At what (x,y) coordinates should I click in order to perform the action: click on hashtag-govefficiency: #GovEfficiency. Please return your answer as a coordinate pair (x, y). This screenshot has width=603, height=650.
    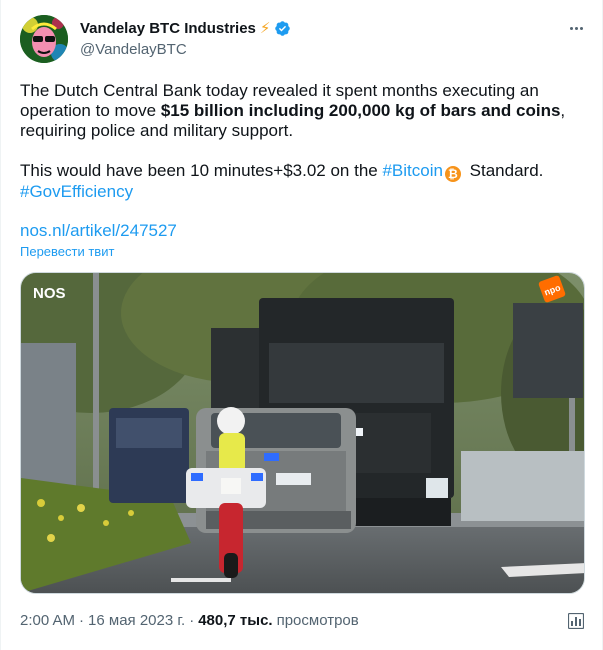
    Looking at the image, I should click on (76, 191).